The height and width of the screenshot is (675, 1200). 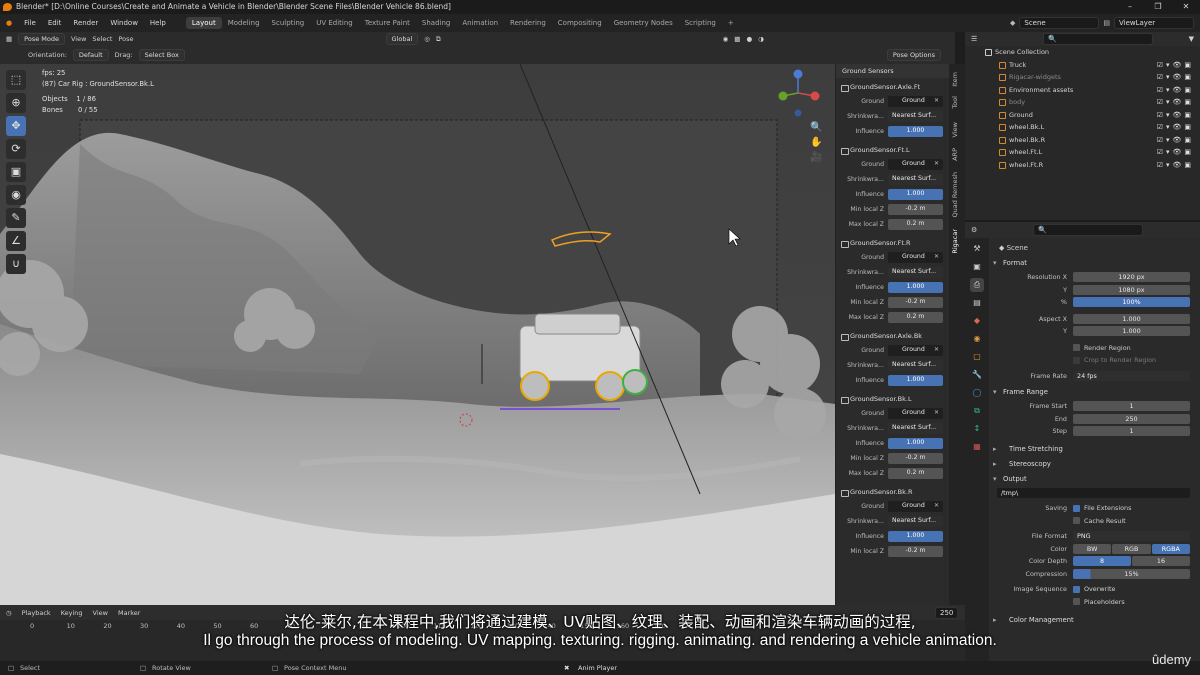 I want to click on data-tab-icon: ↕, so click(x=977, y=429).